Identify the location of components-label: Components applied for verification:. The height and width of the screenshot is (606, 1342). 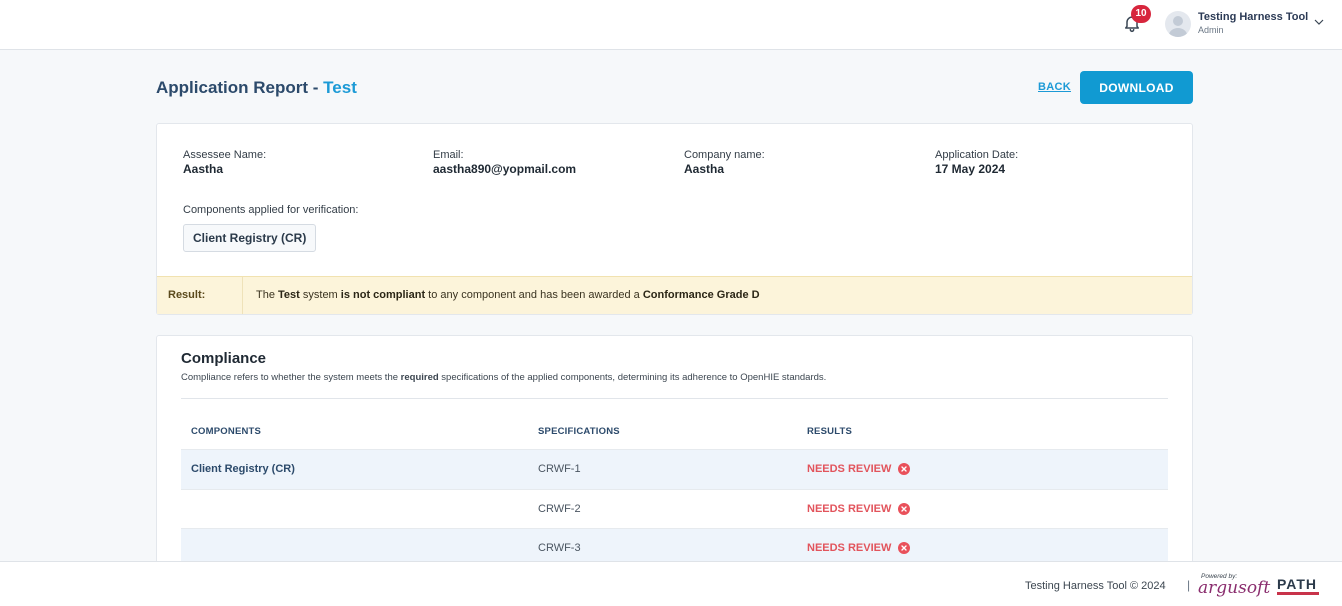
(271, 210).